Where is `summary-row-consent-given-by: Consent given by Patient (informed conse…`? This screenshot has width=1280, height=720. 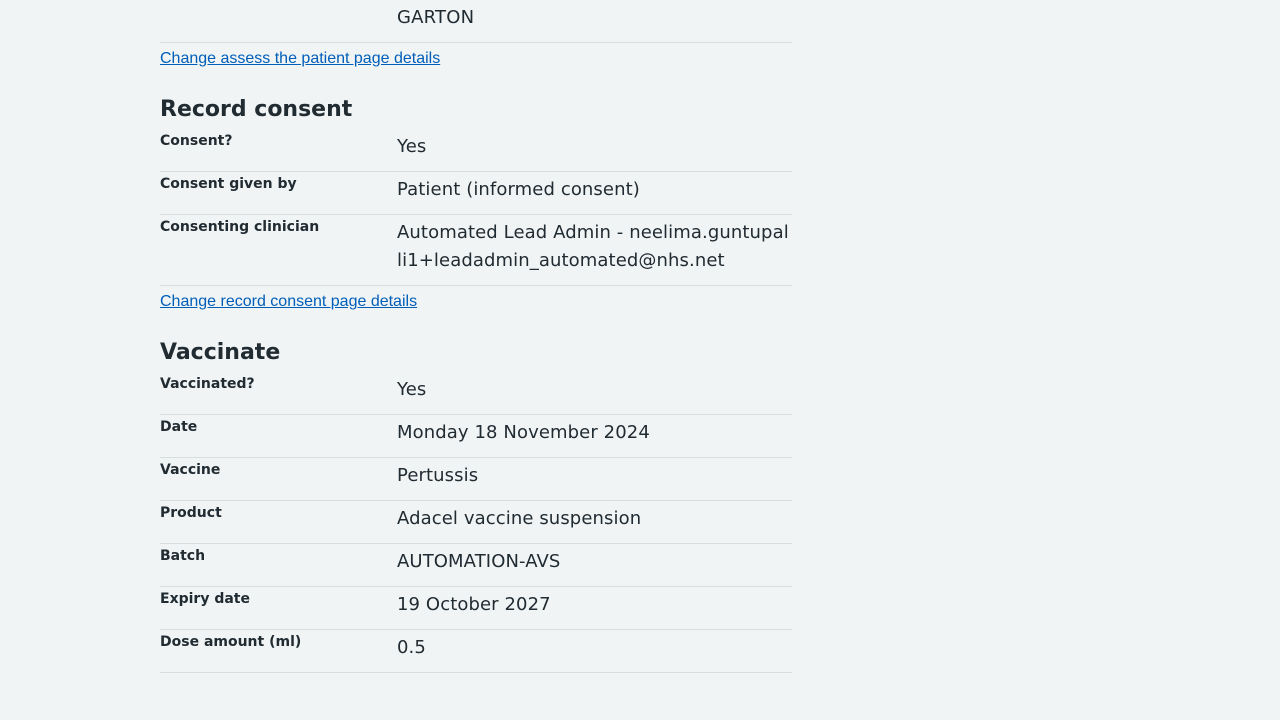 summary-row-consent-given-by: Consent given by Patient (informed conse… is located at coordinates (476, 193).